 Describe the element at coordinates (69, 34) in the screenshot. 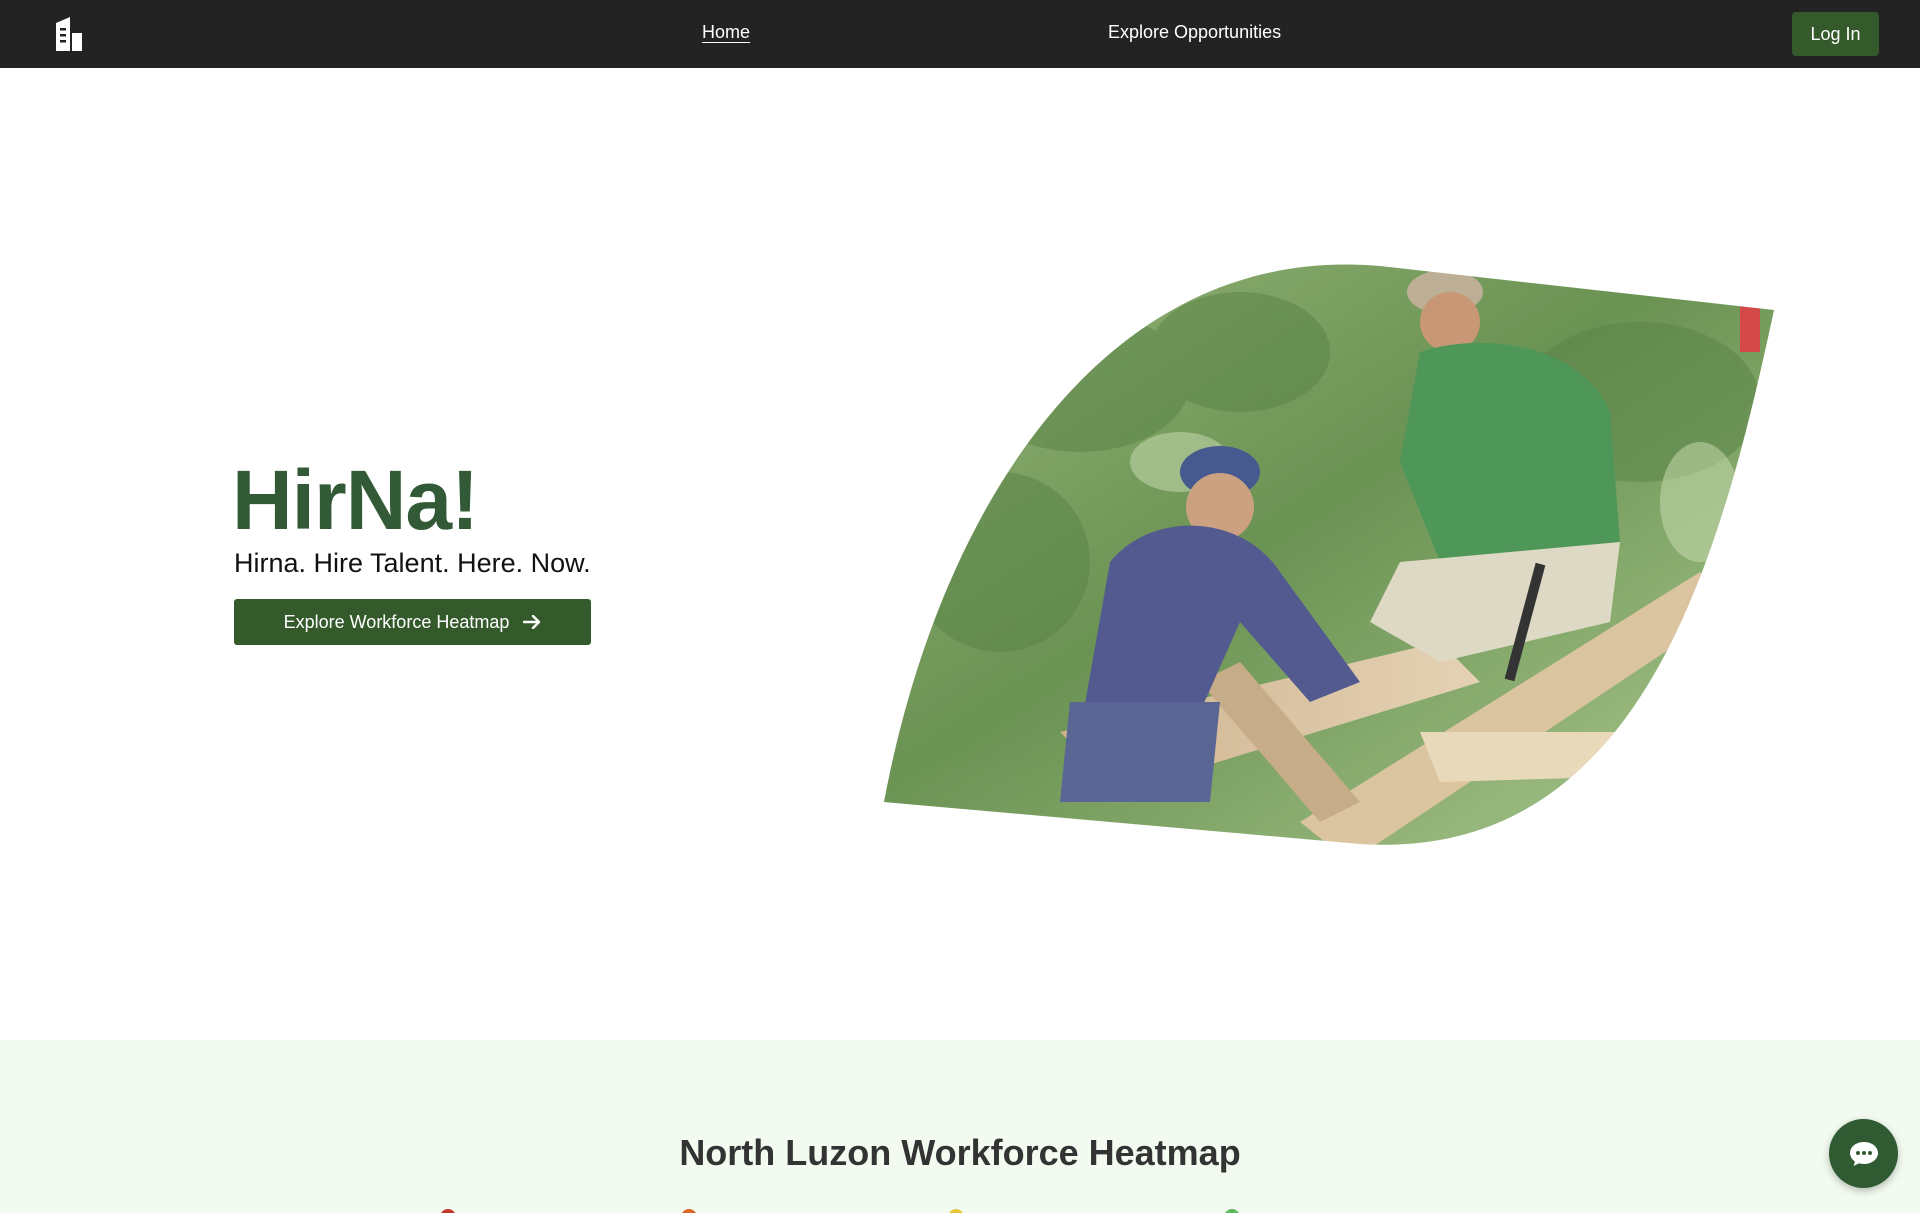

I see `building-icon` at that location.